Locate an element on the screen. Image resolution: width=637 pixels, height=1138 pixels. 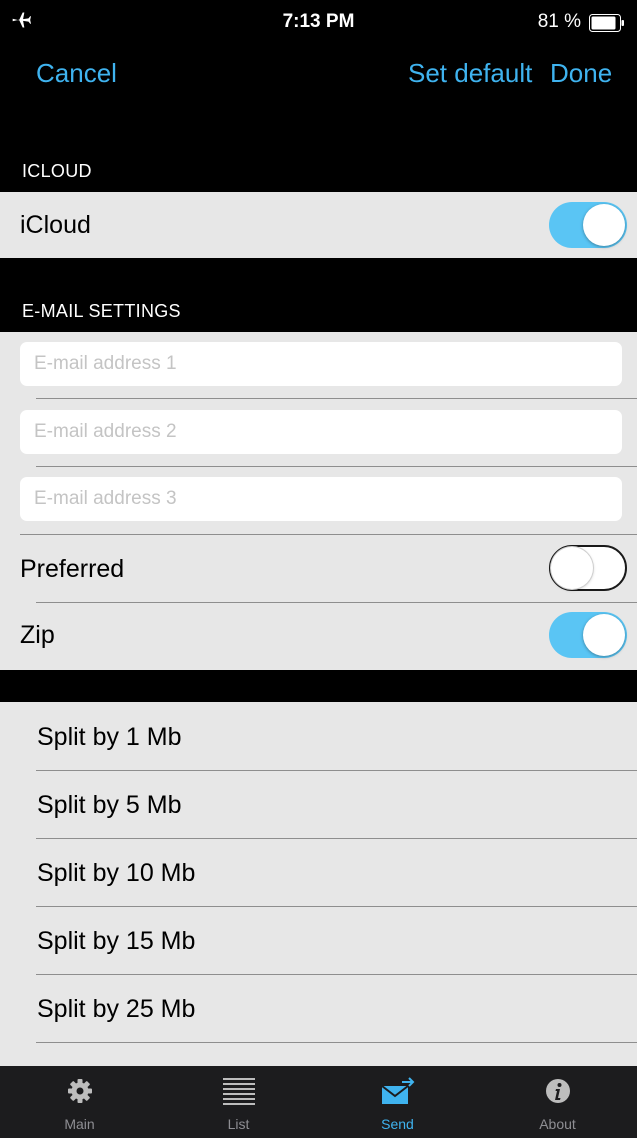
split-option-label: Split by 10 Mb is located at coordinates (116, 873).